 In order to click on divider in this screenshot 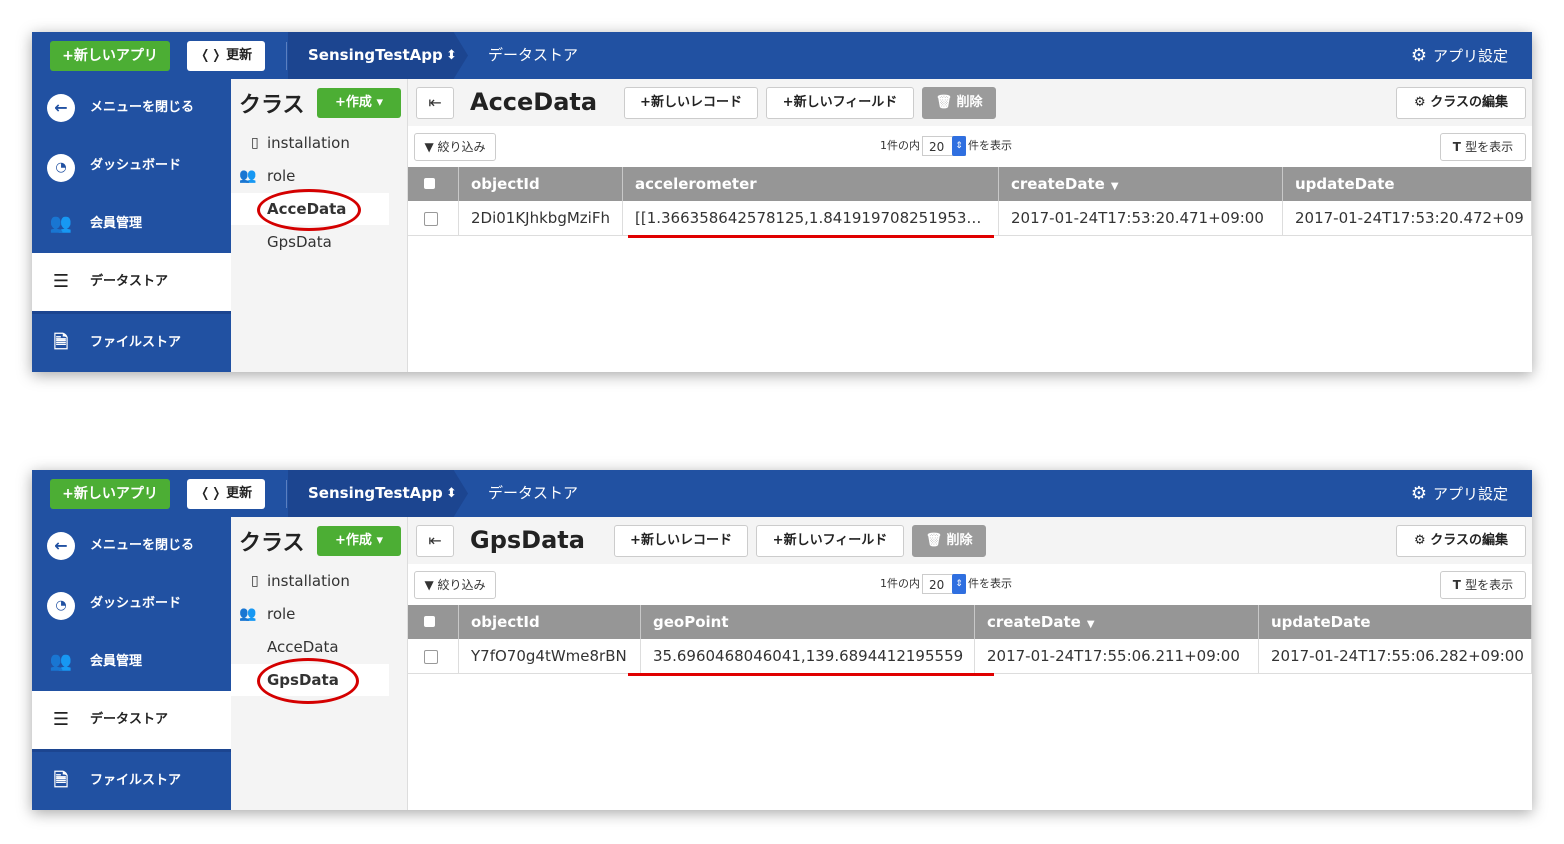, I will do `click(286, 56)`.